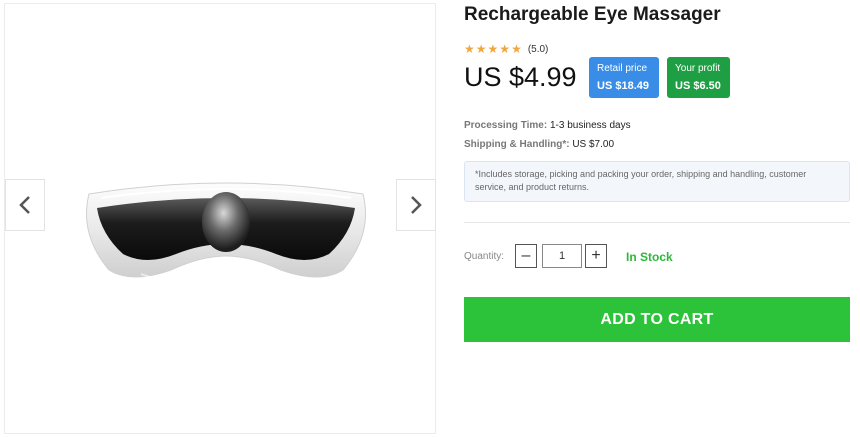  Describe the element at coordinates (649, 257) in the screenshot. I see `stock-status: In Stock` at that location.